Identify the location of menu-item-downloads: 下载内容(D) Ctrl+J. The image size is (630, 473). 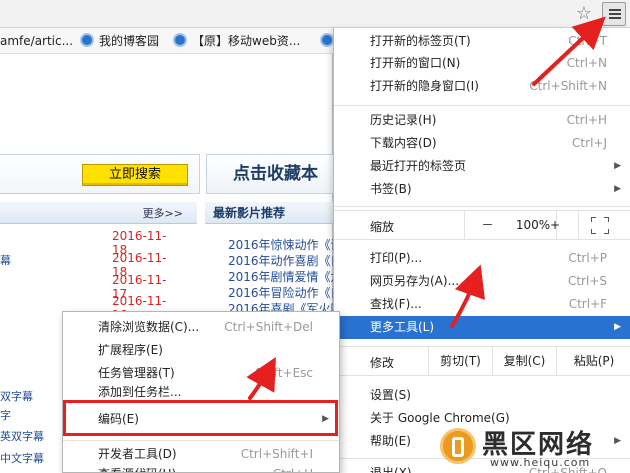
(482, 143).